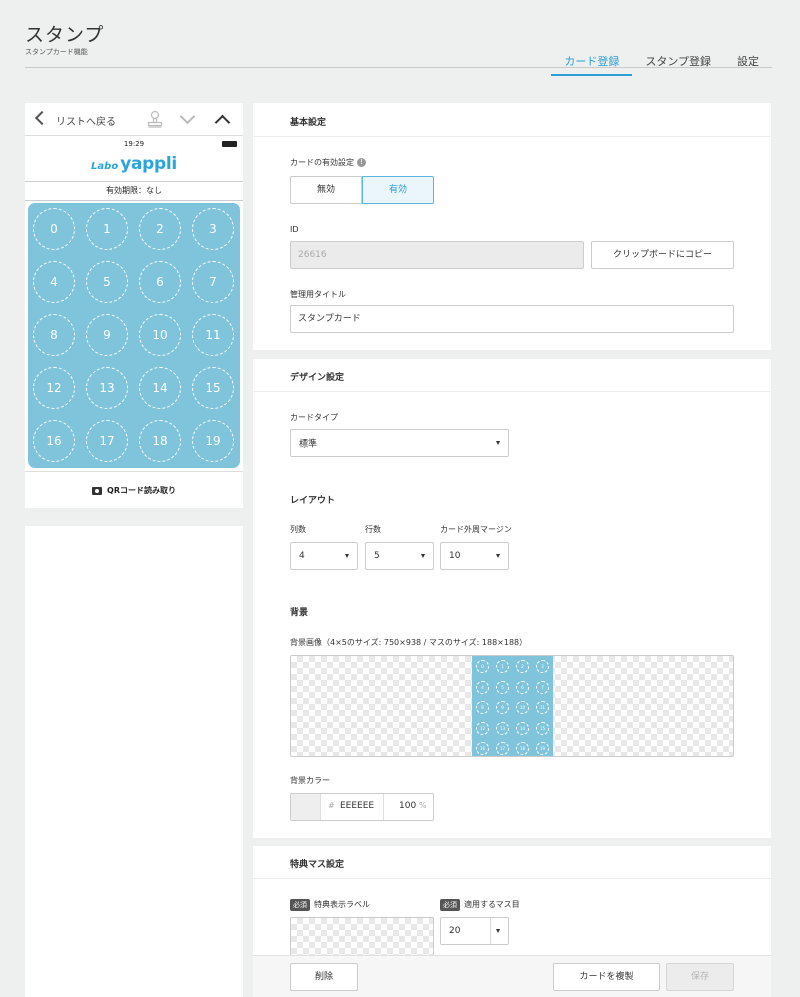  Describe the element at coordinates (474, 556) in the screenshot. I see `margin-select: 10` at that location.